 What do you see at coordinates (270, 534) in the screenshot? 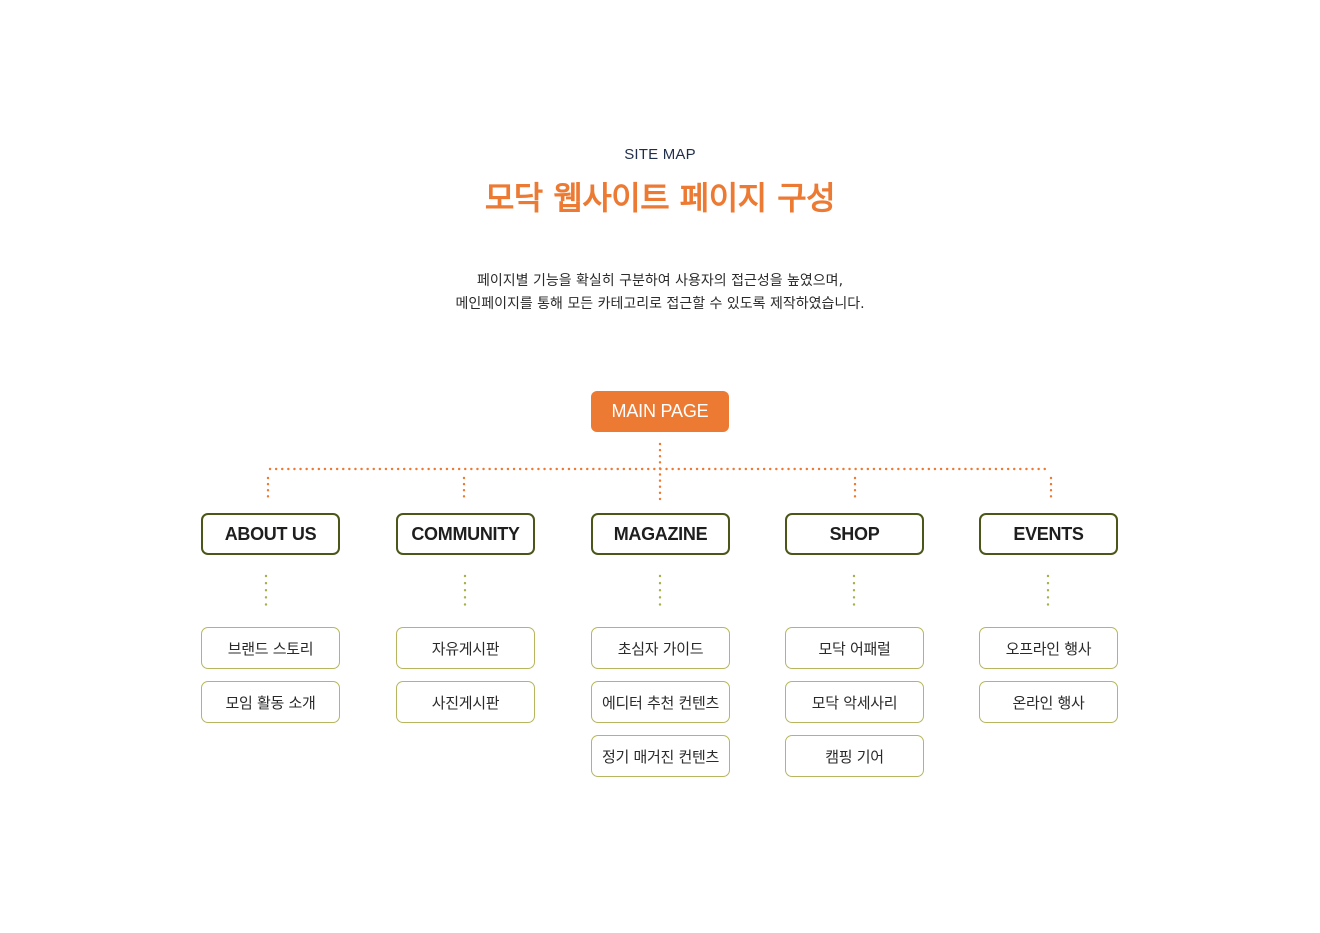
I see `category-node-about-us: ABOUT US` at bounding box center [270, 534].